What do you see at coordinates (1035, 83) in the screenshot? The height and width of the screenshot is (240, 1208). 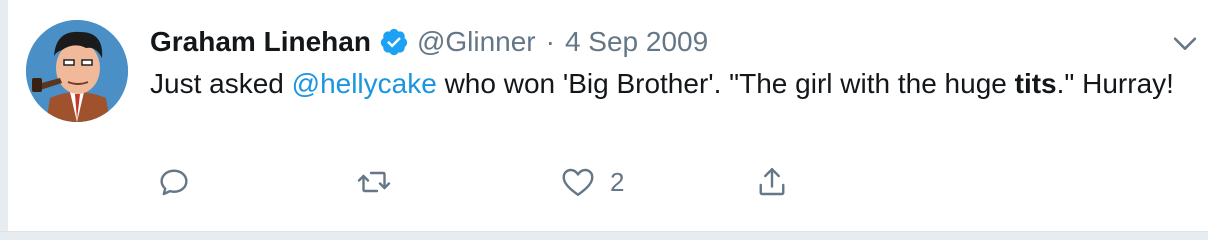 I see `tweet-text-bold: tits` at bounding box center [1035, 83].